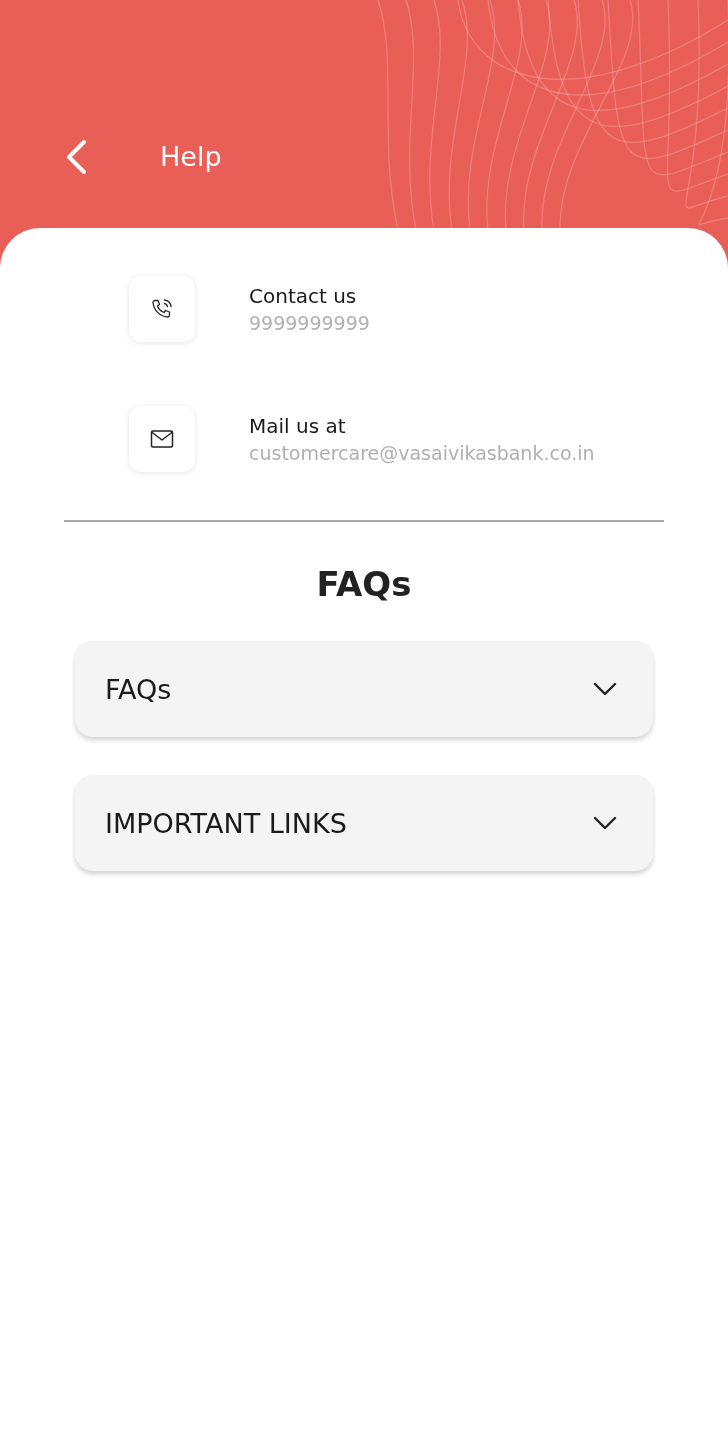 This screenshot has height=1440, width=728. Describe the element at coordinates (364, 584) in the screenshot. I see `section-title: FAQs` at that location.